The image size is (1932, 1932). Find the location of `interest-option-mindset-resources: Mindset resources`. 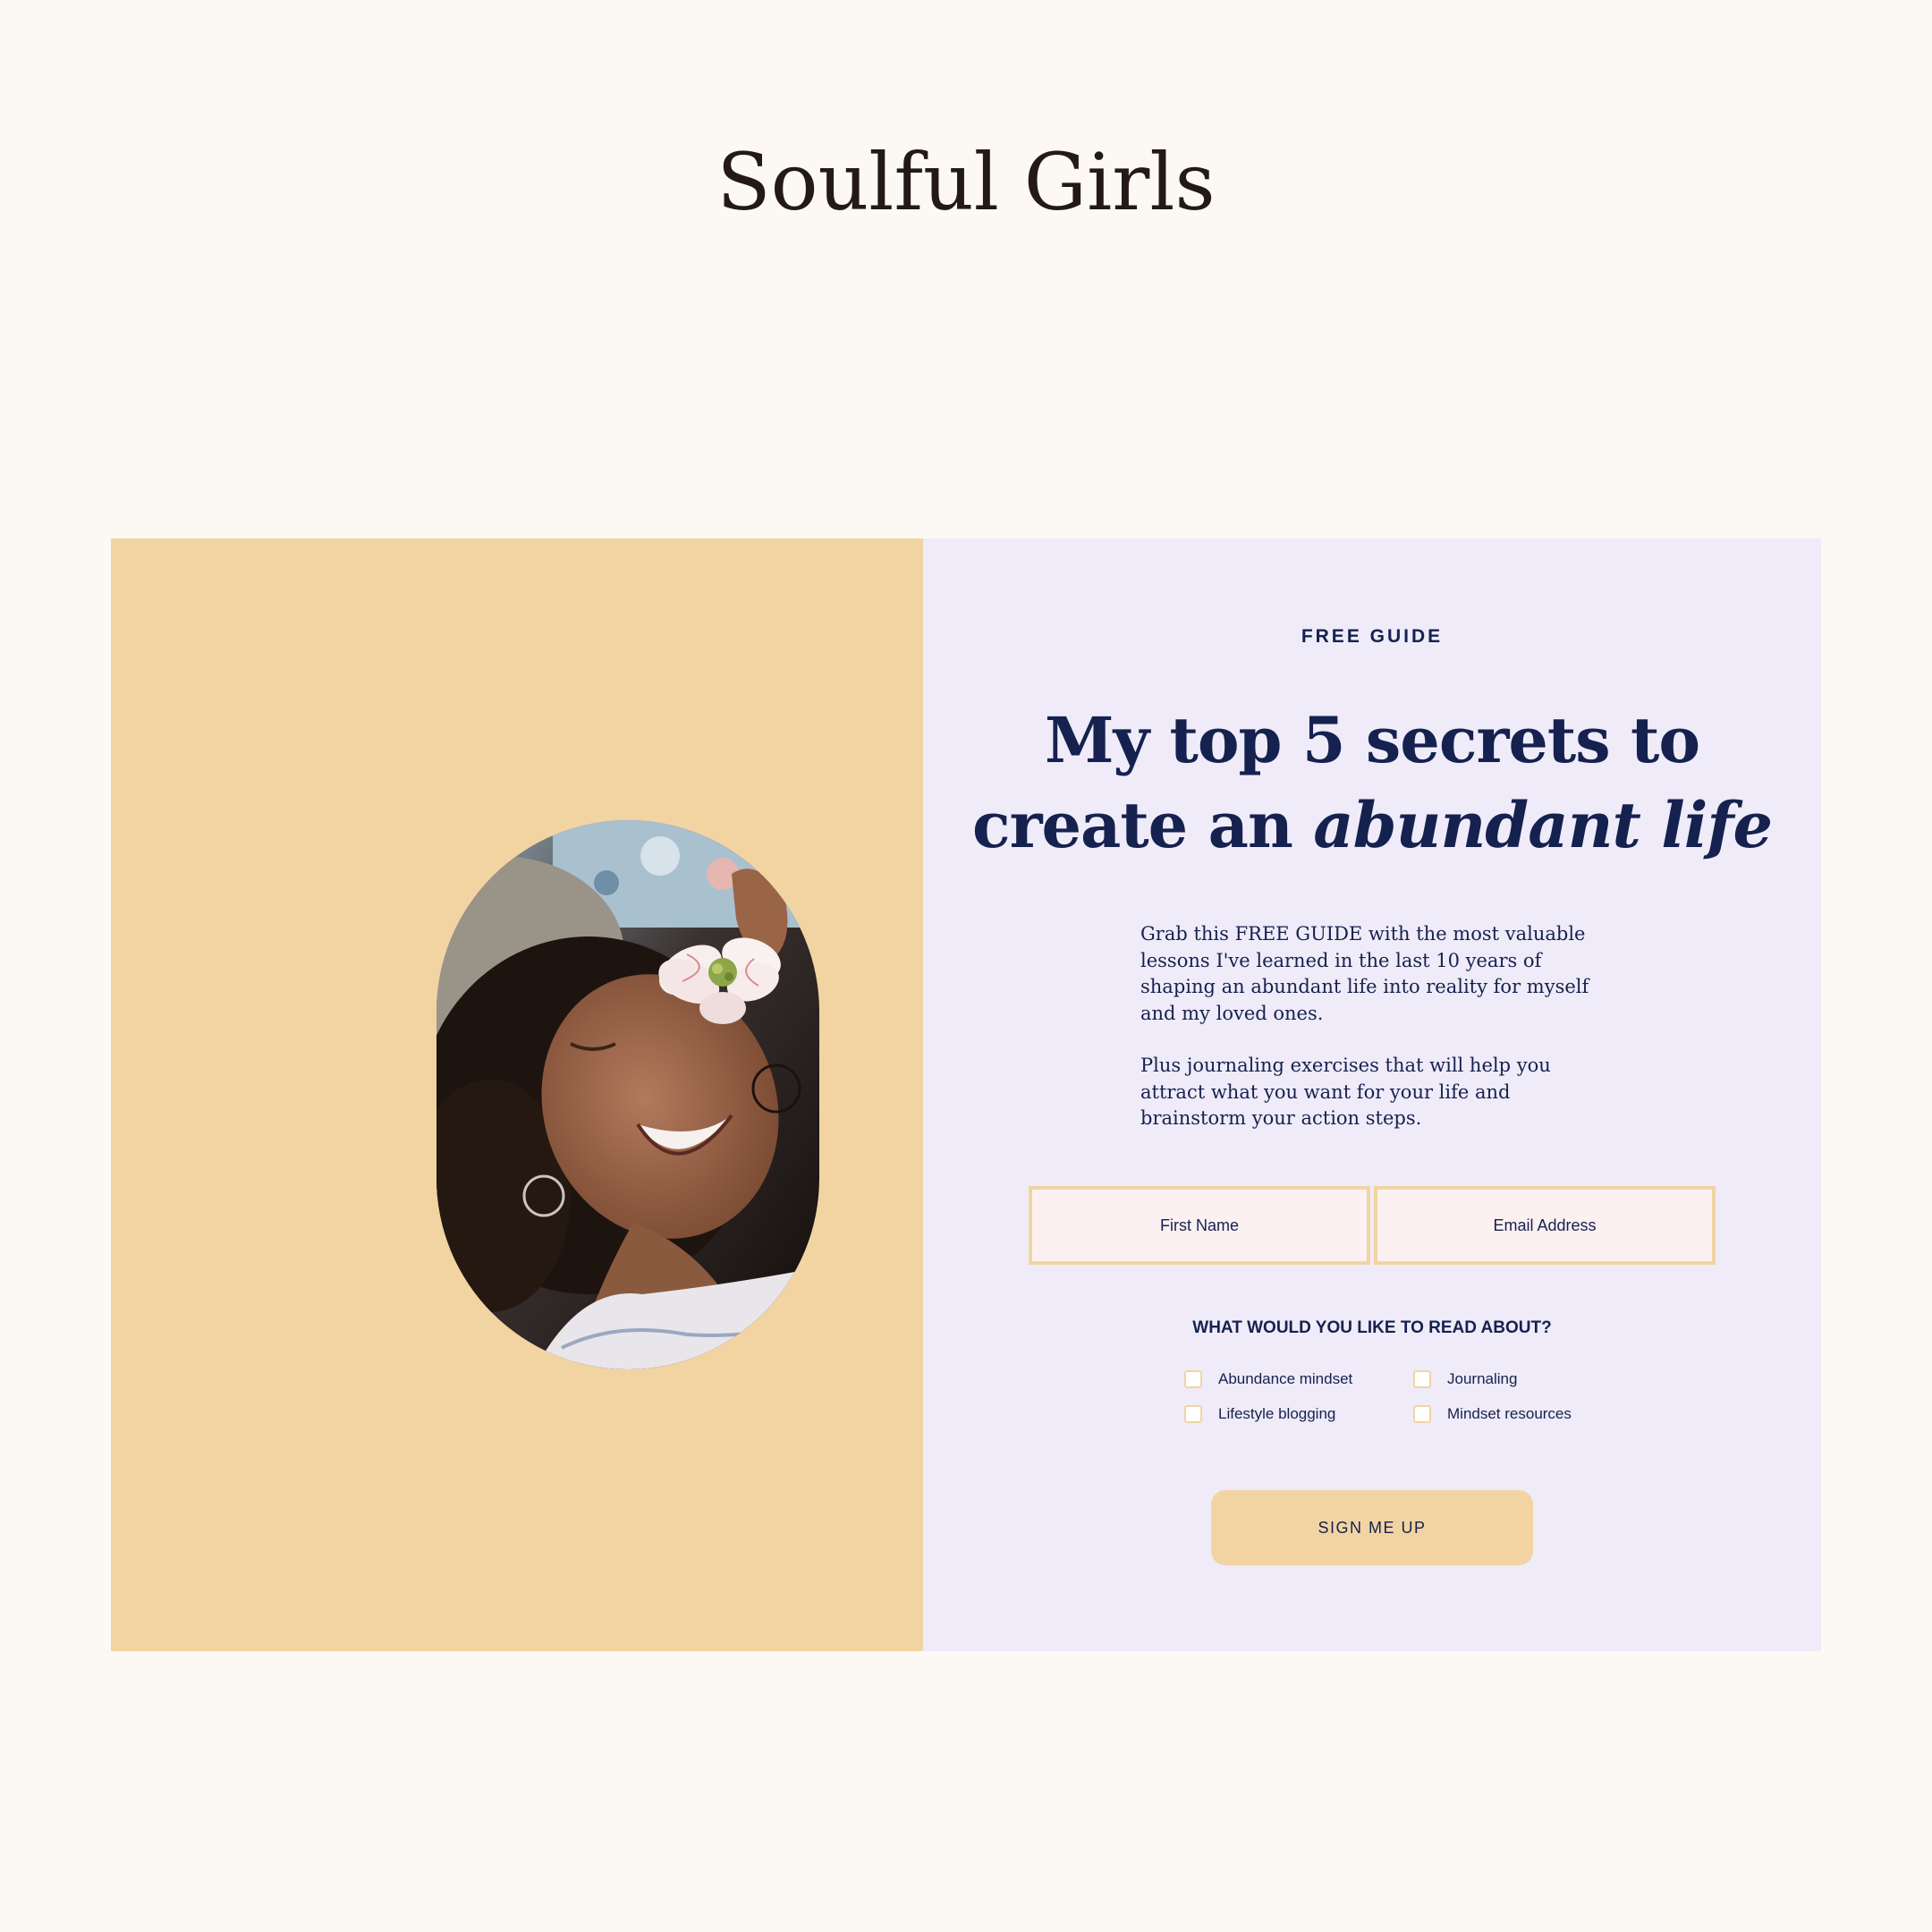

interest-option-mindset-resources: Mindset resources is located at coordinates (1504, 1414).